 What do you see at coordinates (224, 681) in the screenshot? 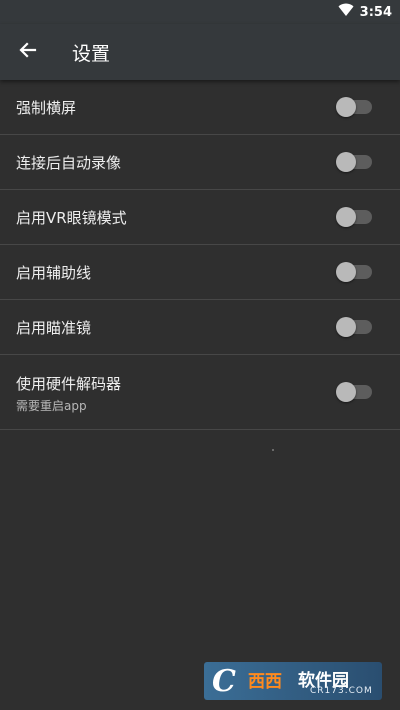
I see `watermark-logo-letter: C` at bounding box center [224, 681].